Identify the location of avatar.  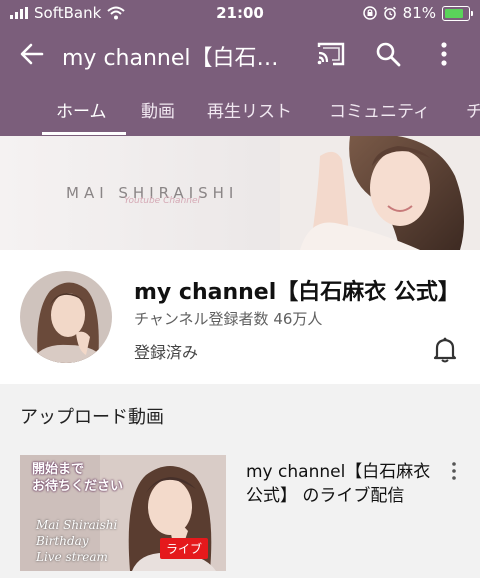
(66, 317).